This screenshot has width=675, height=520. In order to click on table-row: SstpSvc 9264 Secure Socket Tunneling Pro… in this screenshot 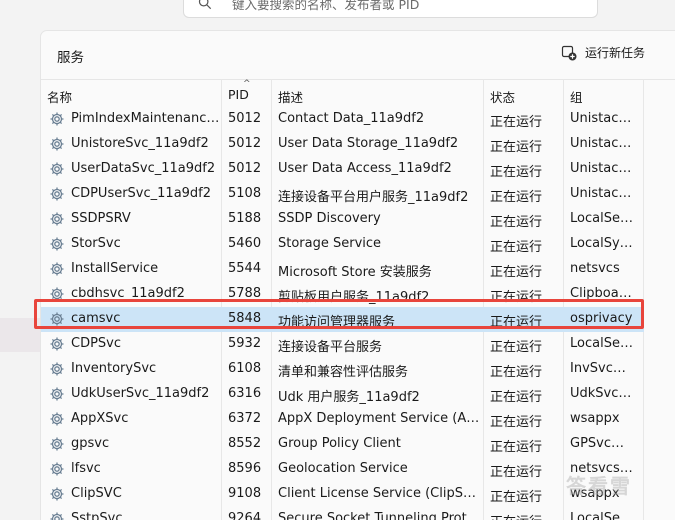, I will do `click(342, 513)`.